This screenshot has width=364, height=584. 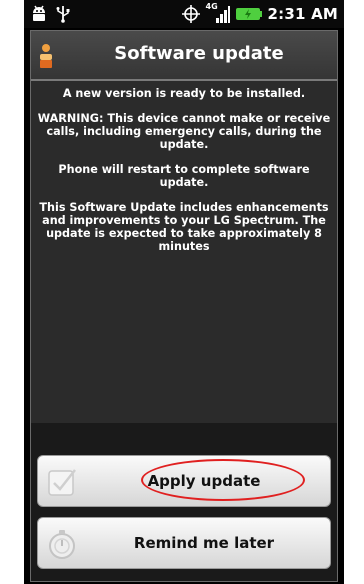 What do you see at coordinates (302, 14) in the screenshot?
I see `clock: 2:31 AM` at bounding box center [302, 14].